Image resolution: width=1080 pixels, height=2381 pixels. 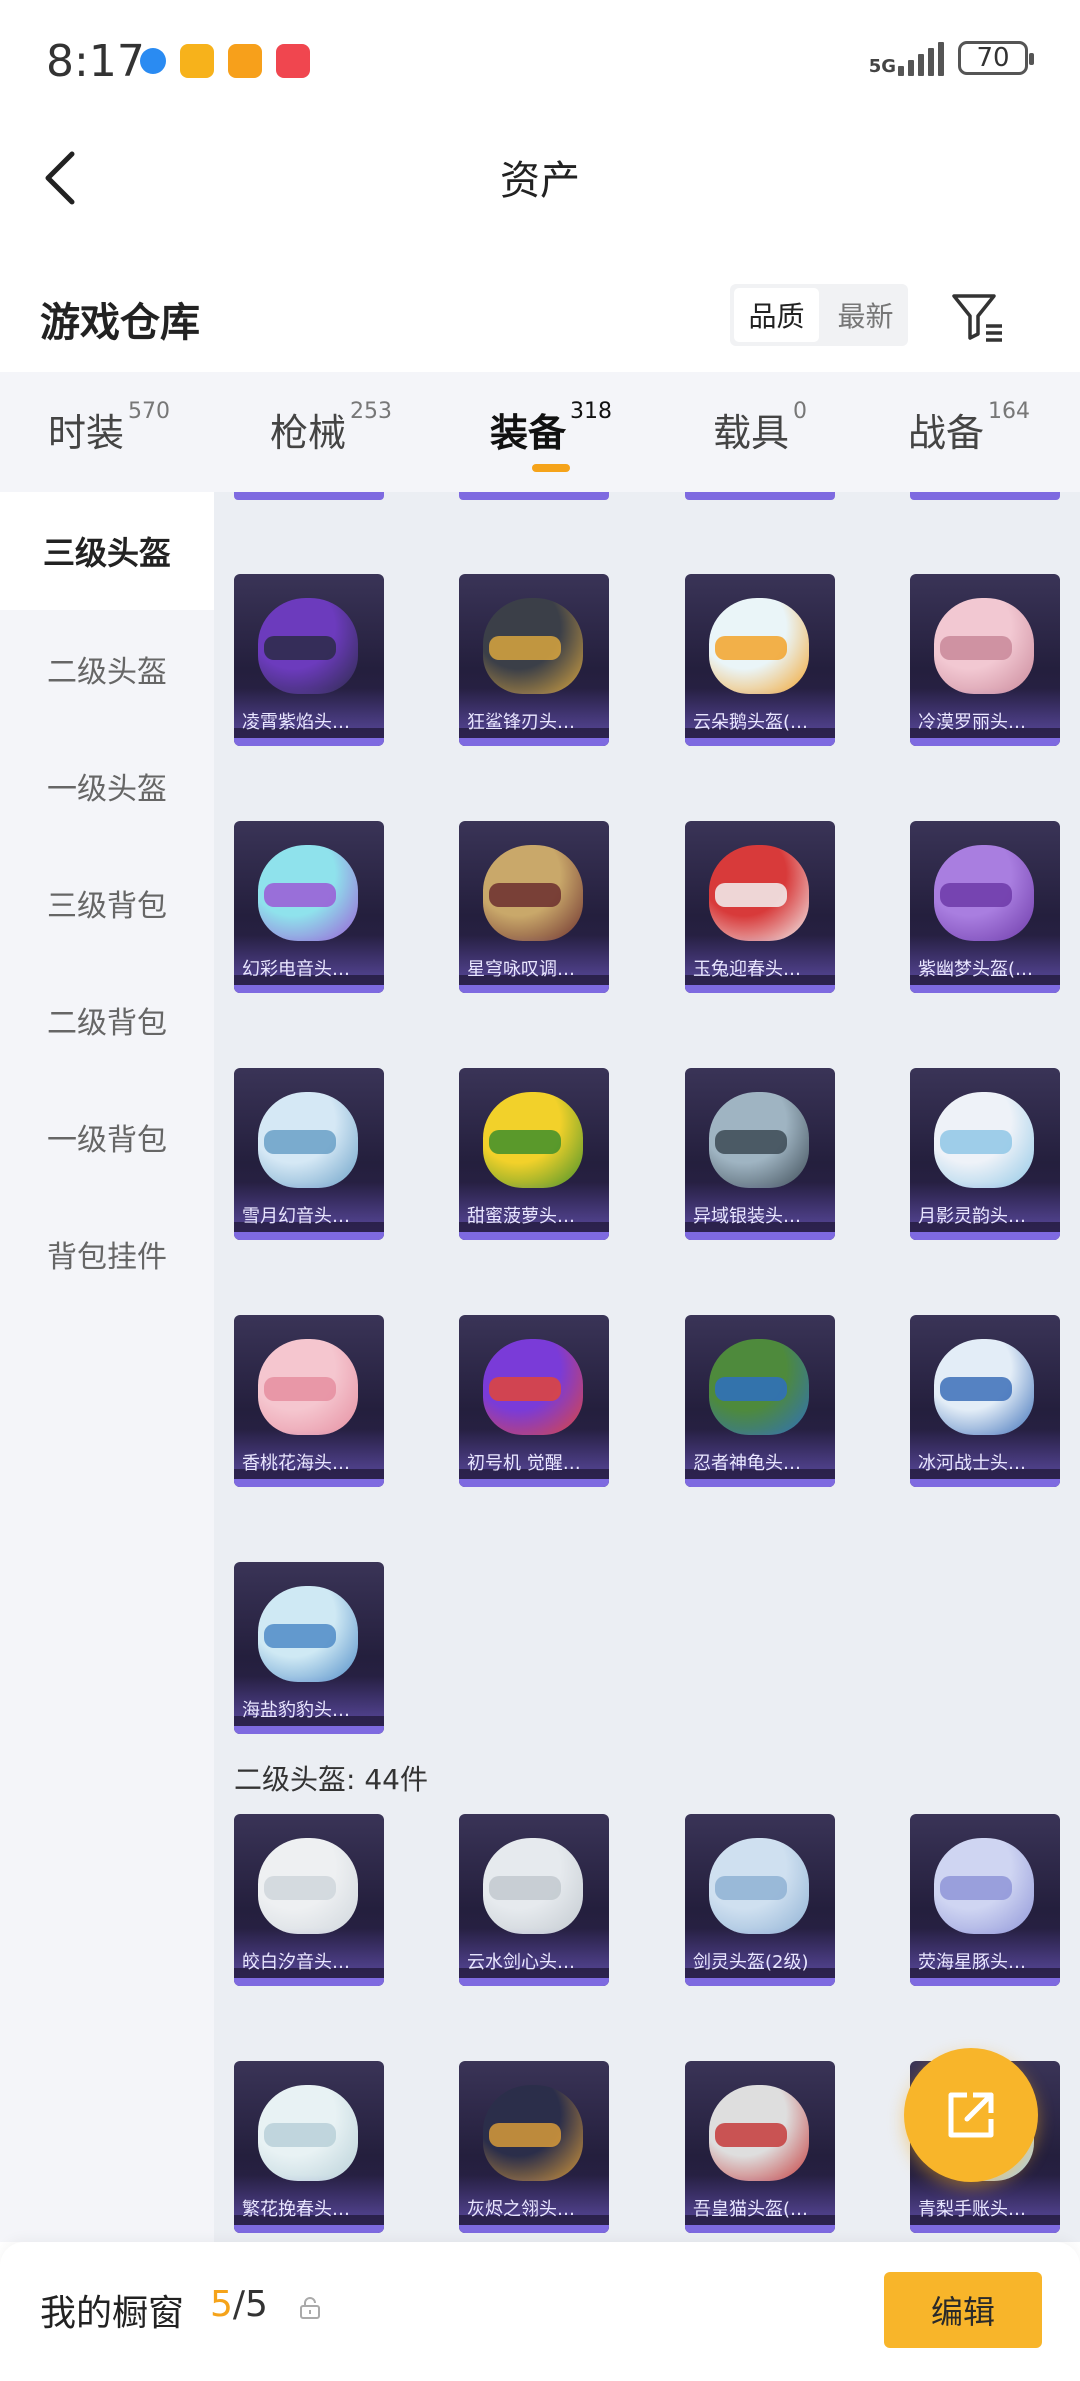 What do you see at coordinates (551, 428) in the screenshot?
I see `tab-equipment: 装备 318` at bounding box center [551, 428].